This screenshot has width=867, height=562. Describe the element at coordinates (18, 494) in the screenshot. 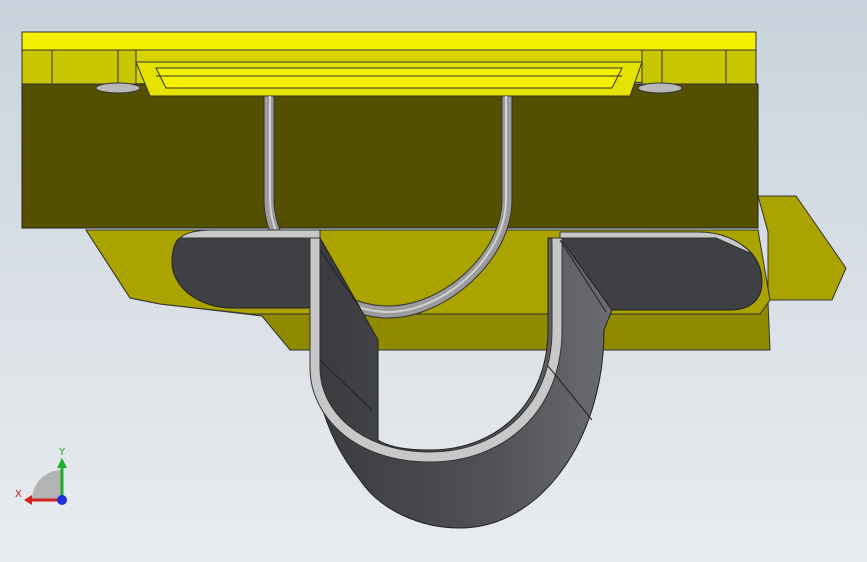

I see `x-axis-label: X` at that location.